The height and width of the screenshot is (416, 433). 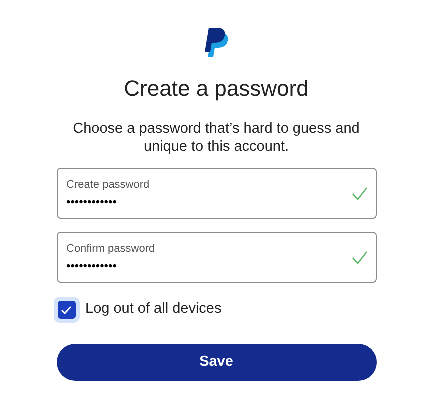 I want to click on field-label: Confirm password, so click(x=111, y=249).